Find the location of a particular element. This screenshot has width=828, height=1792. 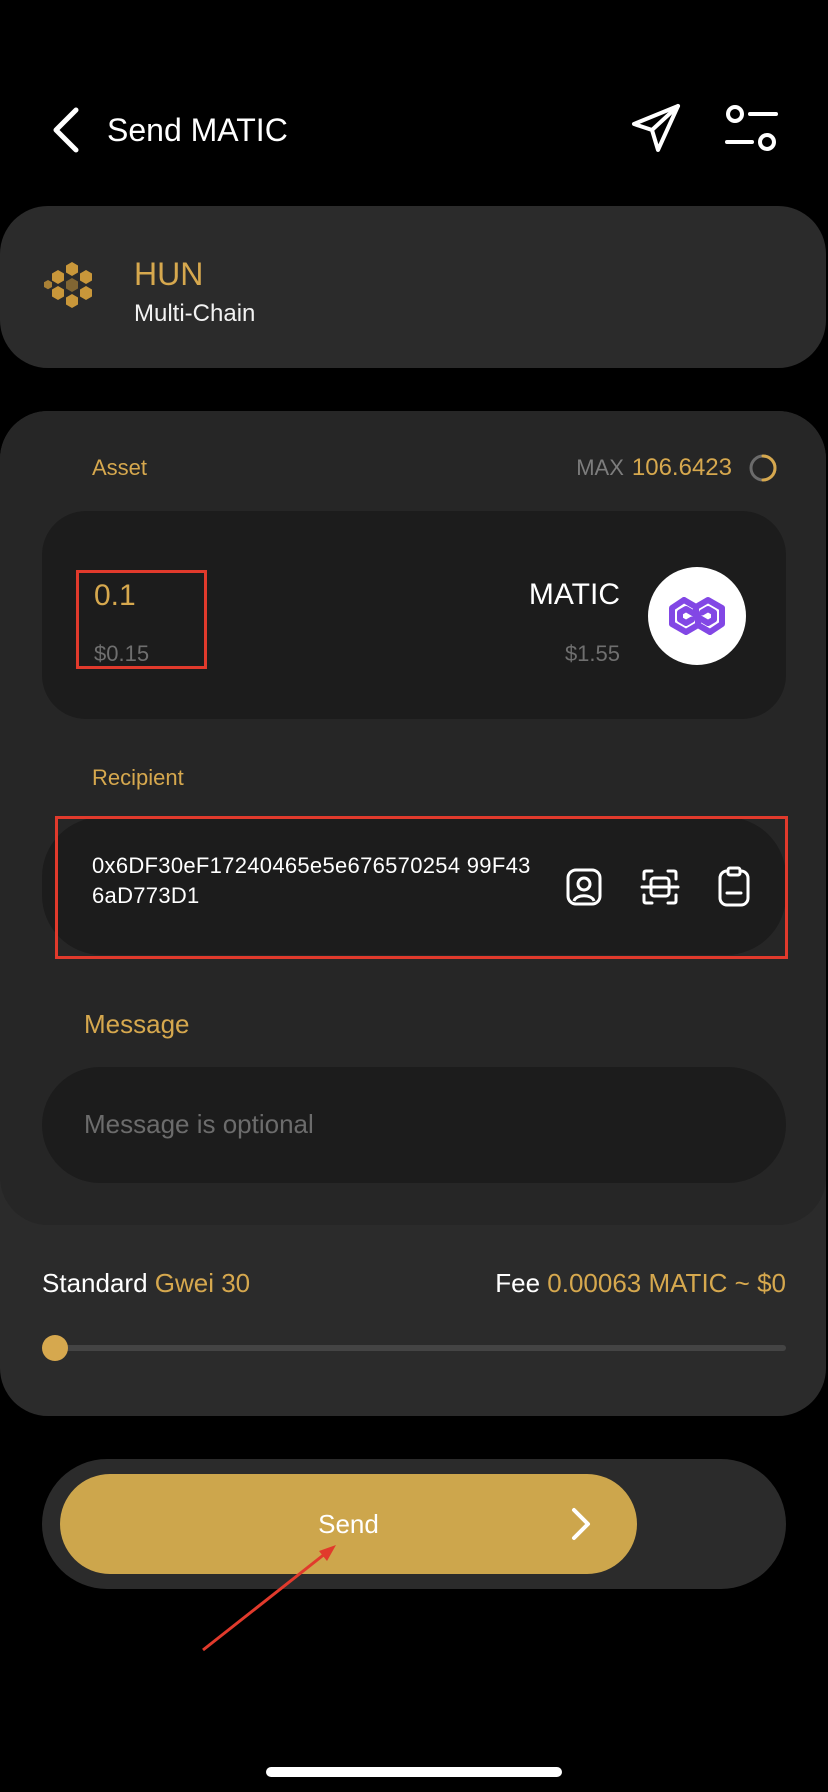

polygon-logo-icon is located at coordinates (697, 616).